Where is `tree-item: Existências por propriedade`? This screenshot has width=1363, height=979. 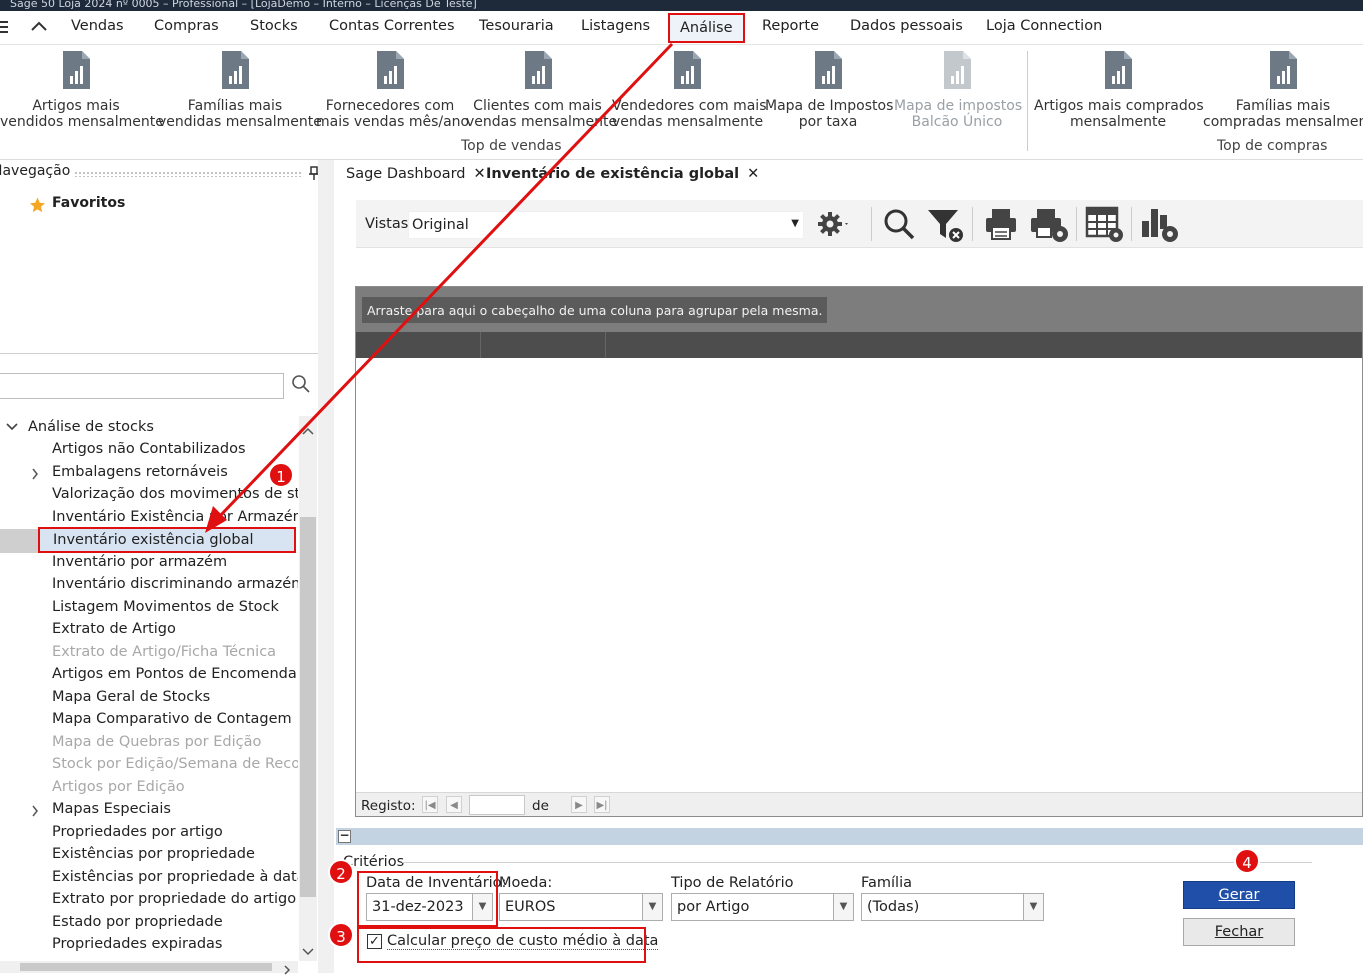 tree-item: Existências por propriedade is located at coordinates (153, 854).